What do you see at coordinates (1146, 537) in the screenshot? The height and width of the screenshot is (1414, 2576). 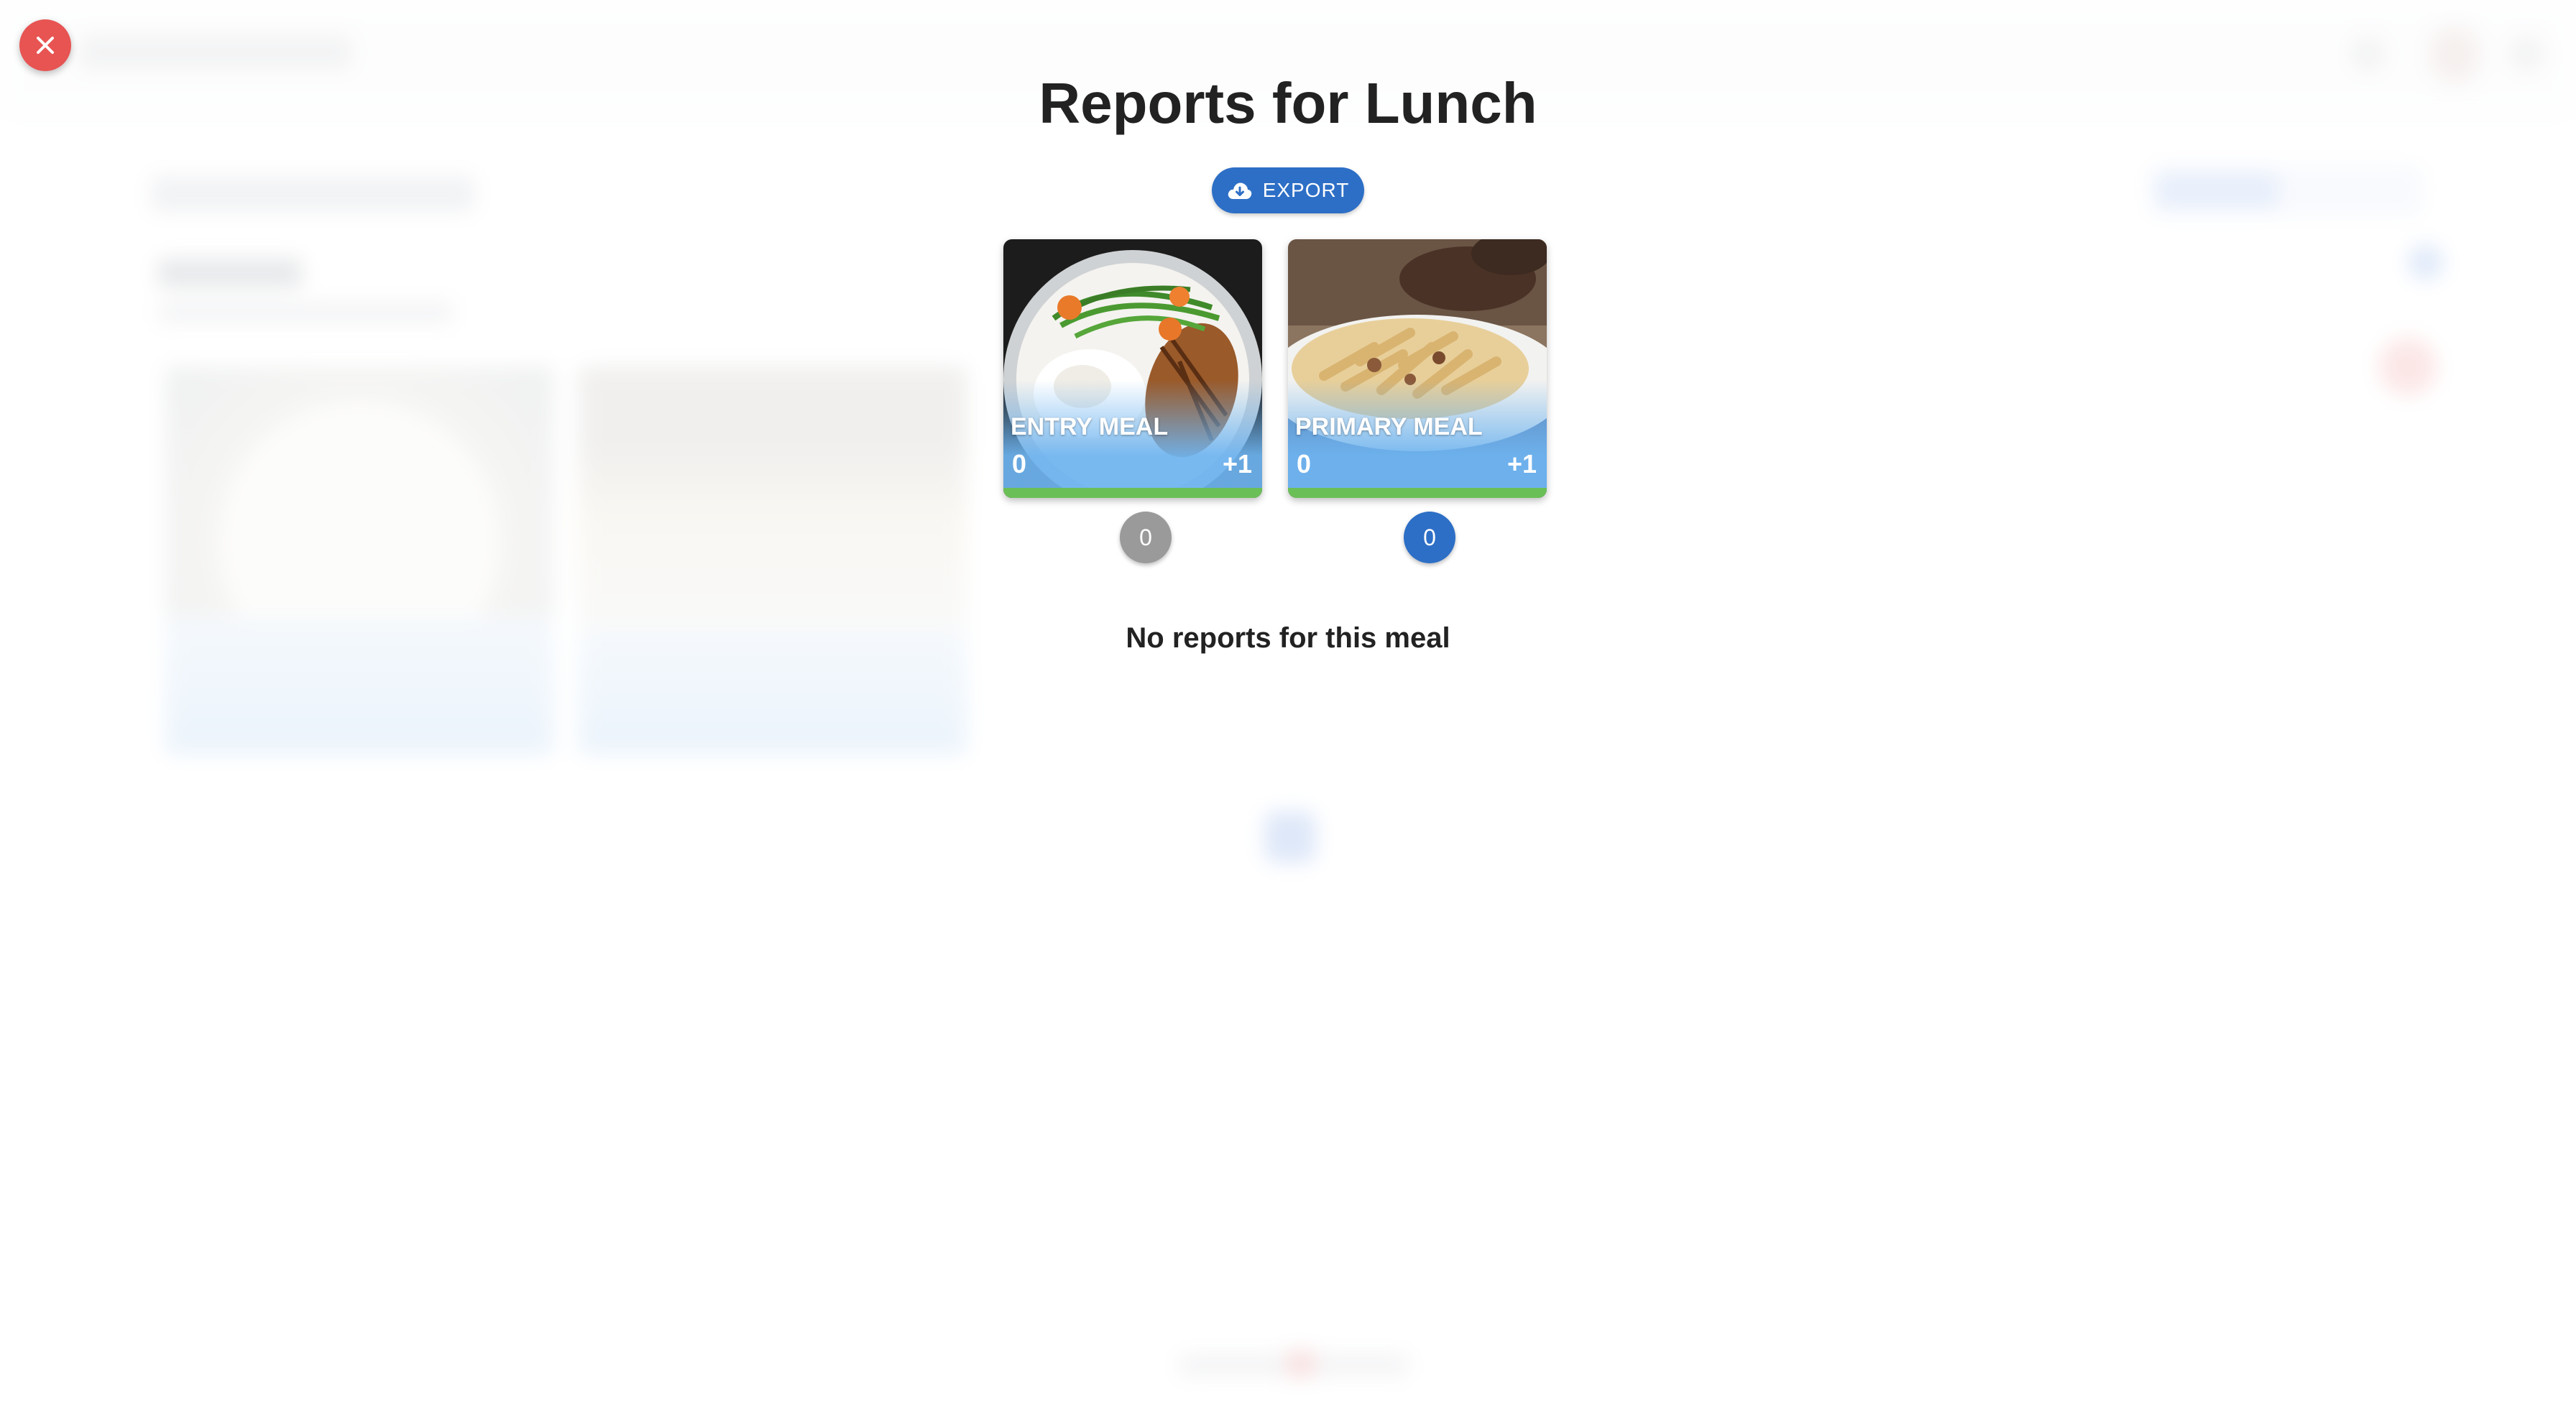 I see `meal-report-count-badge-entry: 0` at bounding box center [1146, 537].